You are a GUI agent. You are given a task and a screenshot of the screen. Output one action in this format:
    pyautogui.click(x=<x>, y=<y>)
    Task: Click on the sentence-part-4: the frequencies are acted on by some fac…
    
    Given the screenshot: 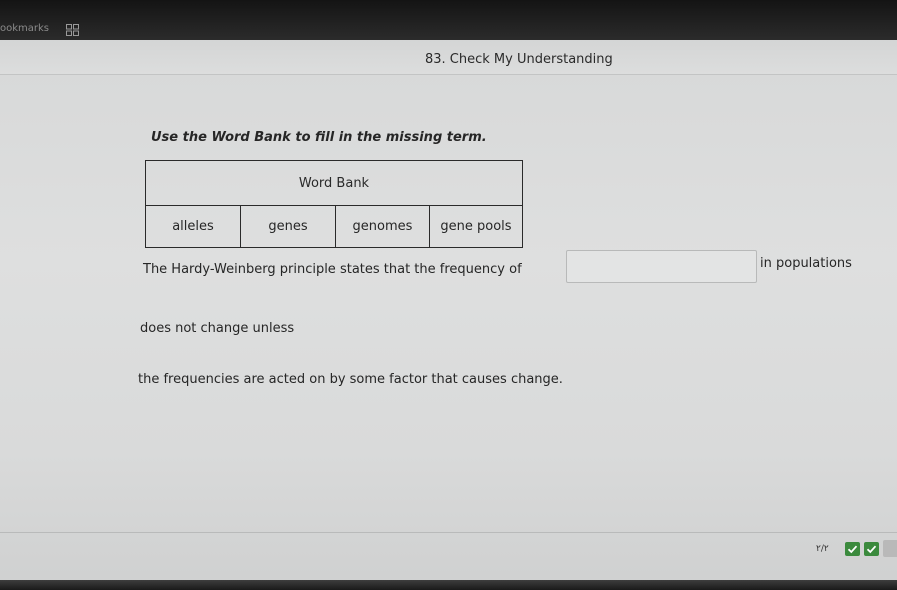 What is the action you would take?
    pyautogui.click(x=350, y=379)
    